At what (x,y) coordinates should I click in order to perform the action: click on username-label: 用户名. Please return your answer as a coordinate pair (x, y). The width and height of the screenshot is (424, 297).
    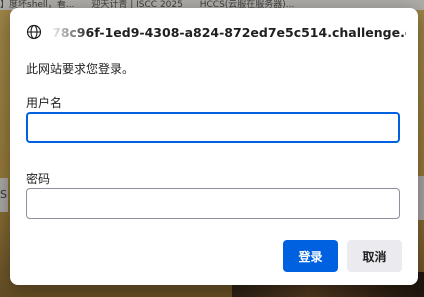
    Looking at the image, I should click on (44, 103).